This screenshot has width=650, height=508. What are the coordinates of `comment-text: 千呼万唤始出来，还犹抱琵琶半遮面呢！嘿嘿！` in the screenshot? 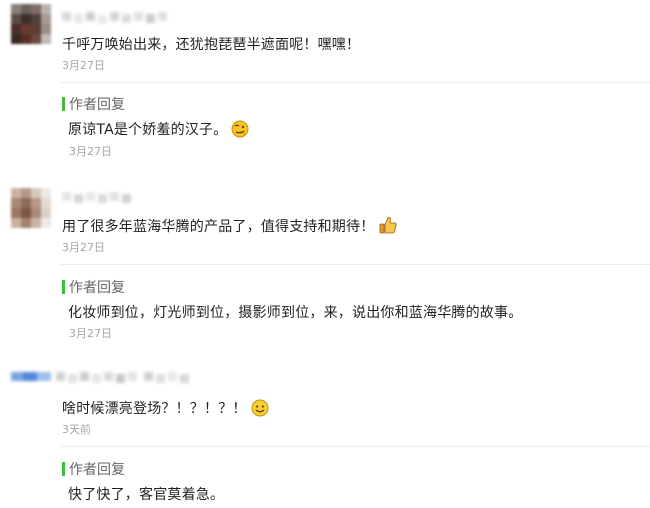 It's located at (211, 45).